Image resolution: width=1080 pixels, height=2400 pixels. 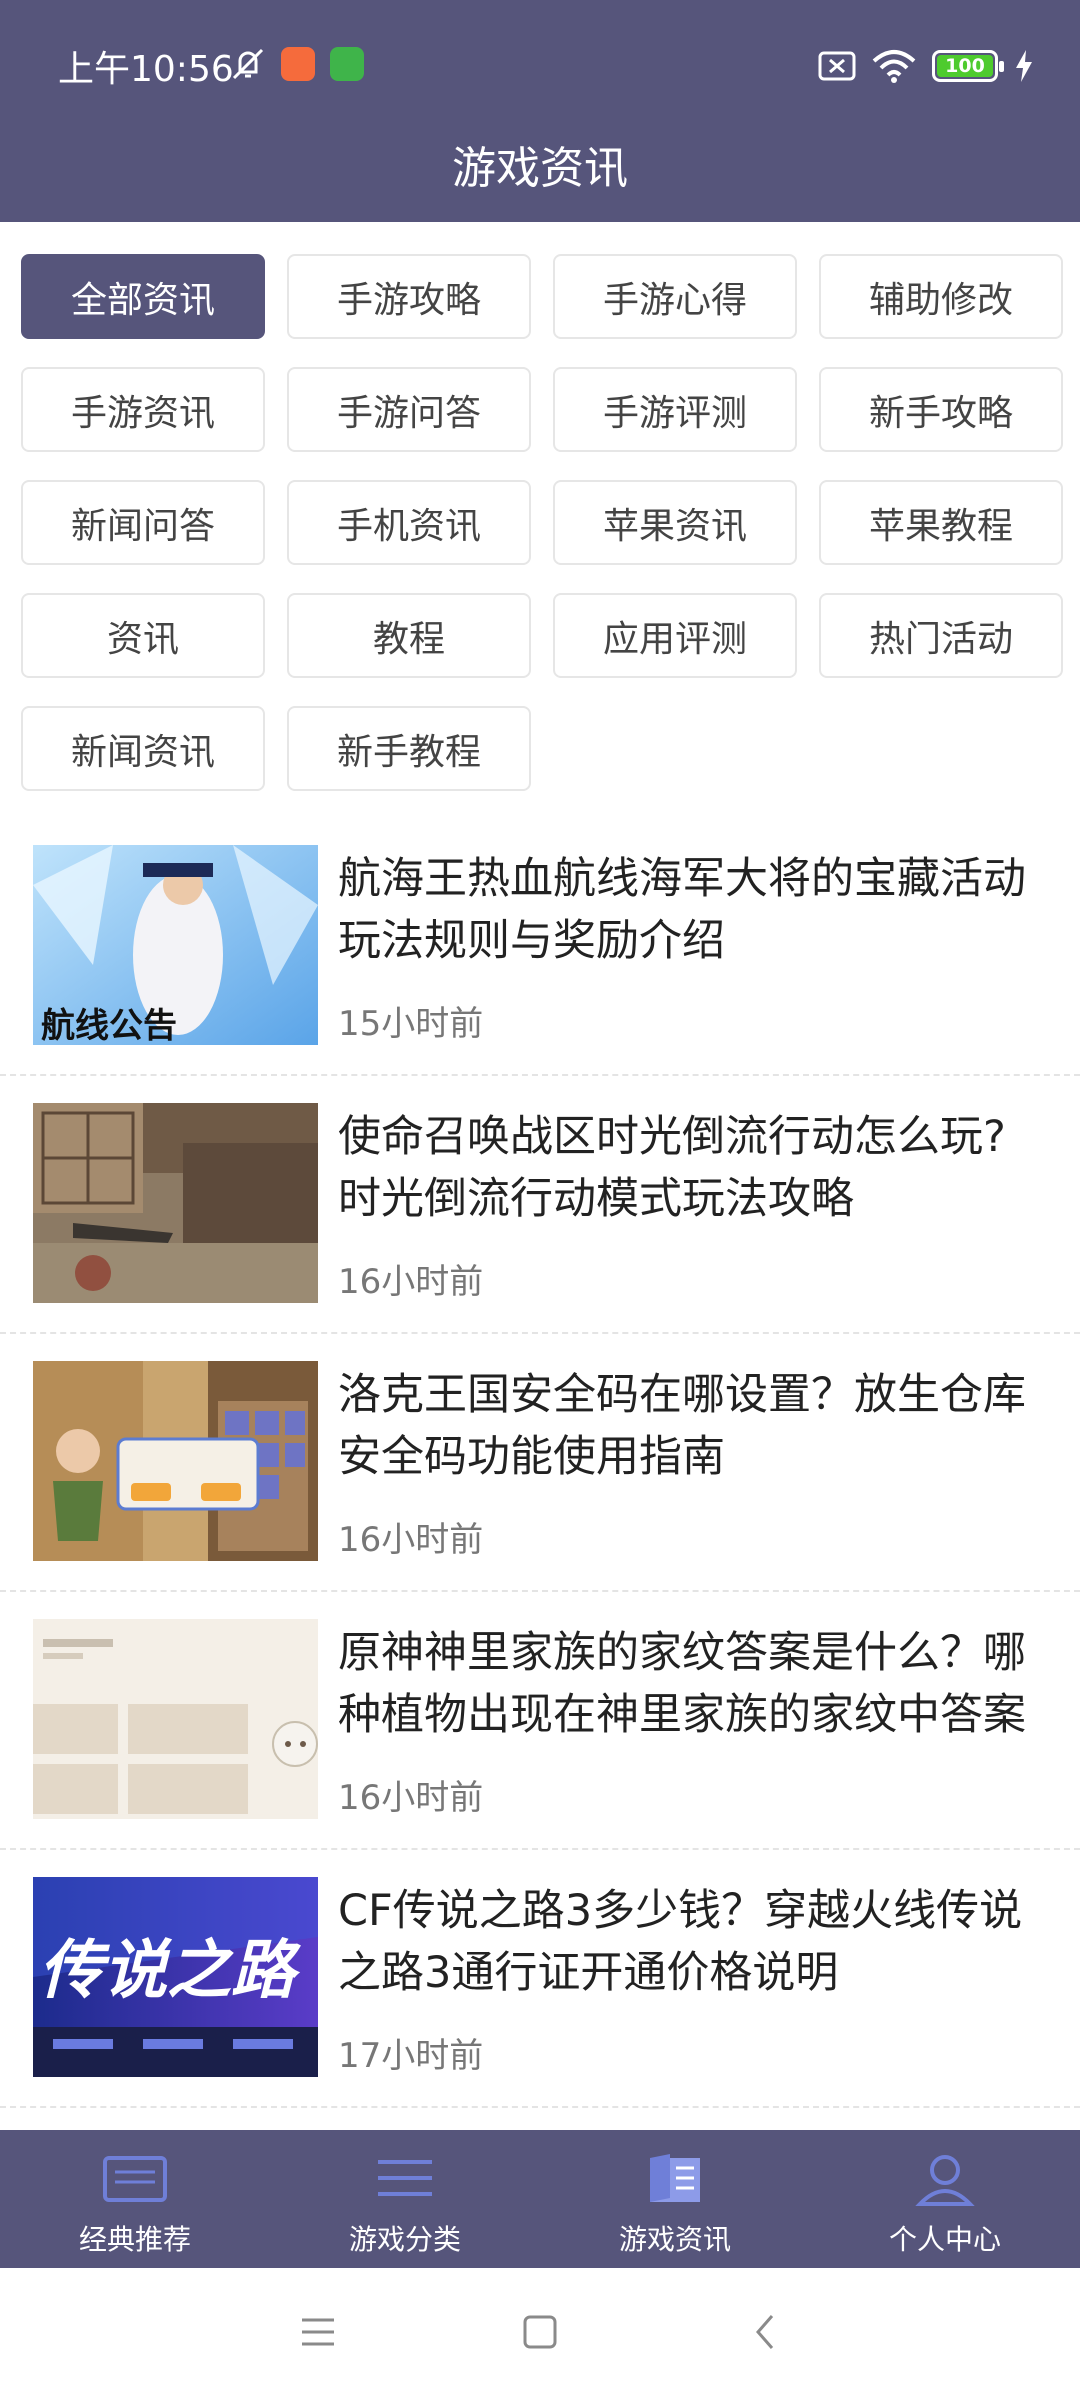 What do you see at coordinates (1024, 66) in the screenshot?
I see `charging-icon` at bounding box center [1024, 66].